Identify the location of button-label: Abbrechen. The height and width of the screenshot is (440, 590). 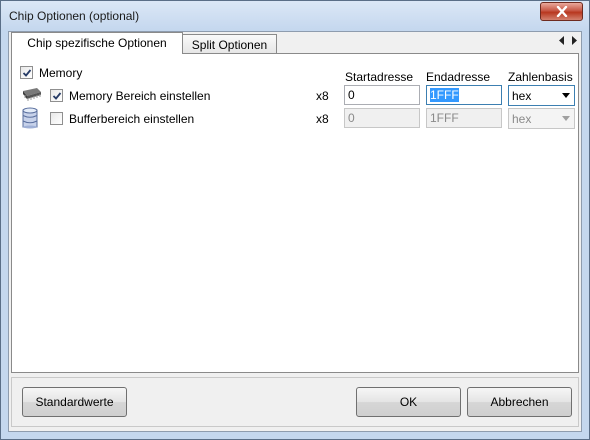
(519, 402).